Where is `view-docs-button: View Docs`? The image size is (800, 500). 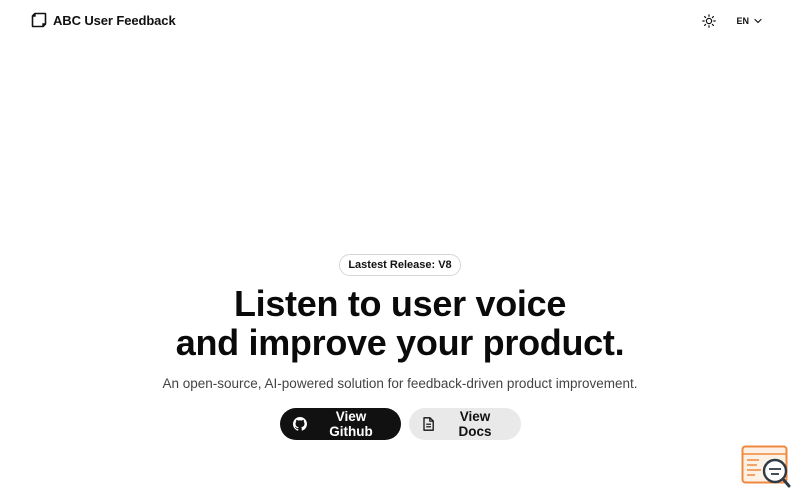
view-docs-button: View Docs is located at coordinates (464, 424).